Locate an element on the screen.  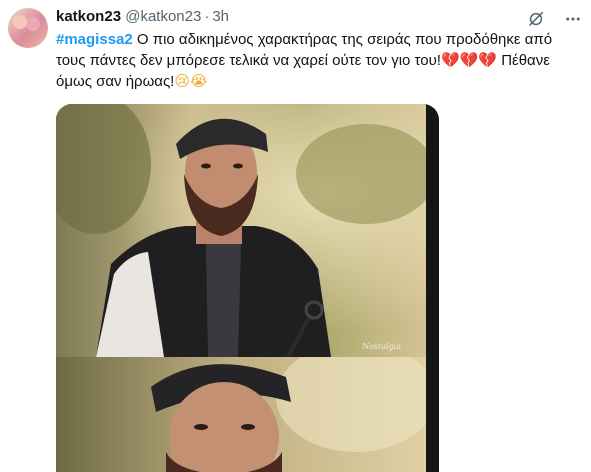
hashtag-link: #magissa2 is located at coordinates (94, 39).